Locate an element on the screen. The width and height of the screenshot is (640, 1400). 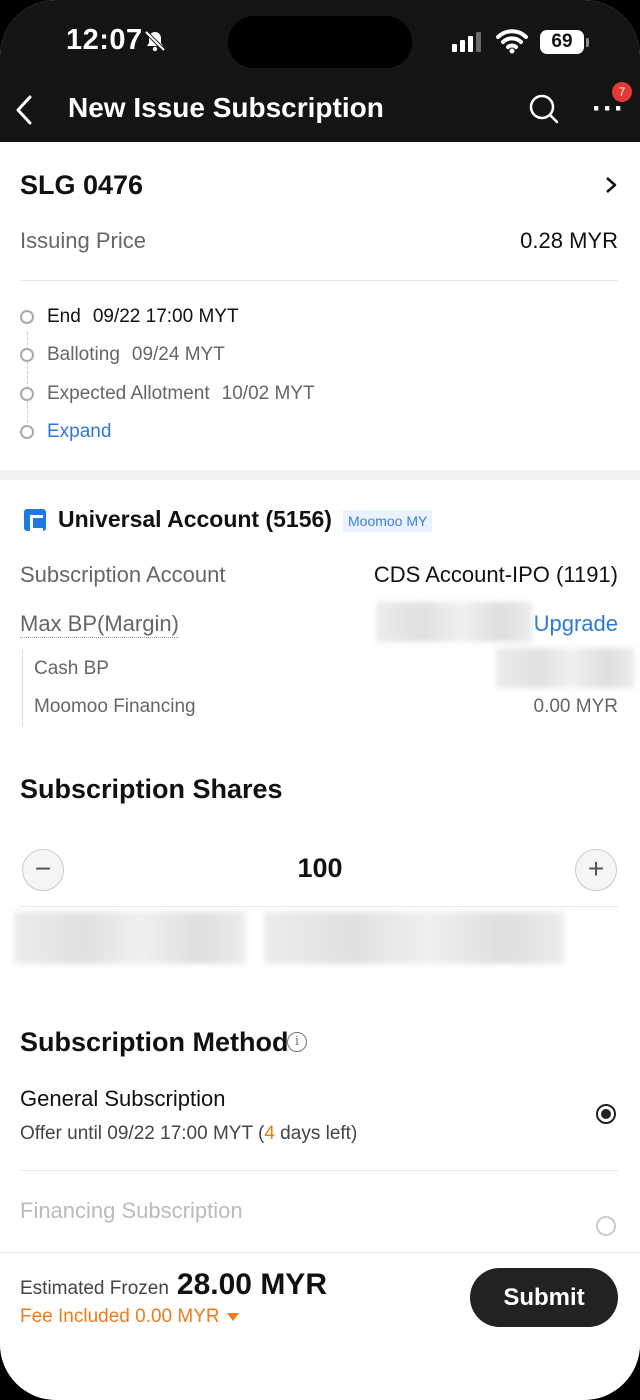
shares-quantity: 100 is located at coordinates (320, 868).